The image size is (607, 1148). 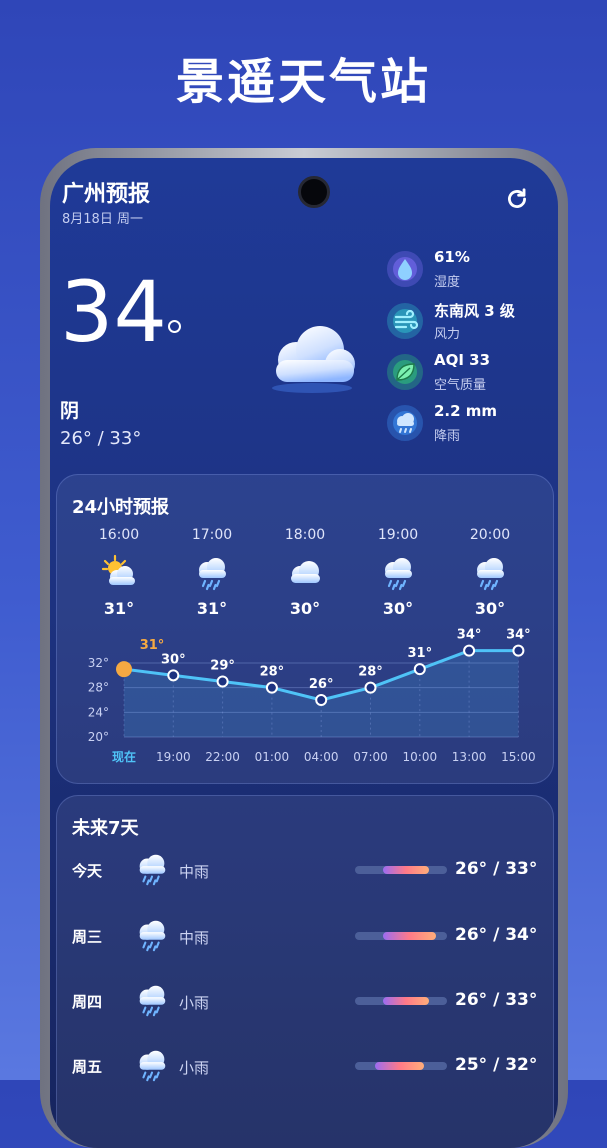 I want to click on degree-symbol, so click(x=174, y=326).